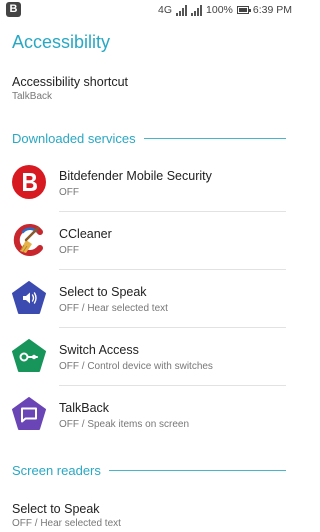 This screenshot has width=320, height=532. Describe the element at coordinates (29, 182) in the screenshot. I see `bitdefender-icon` at that location.